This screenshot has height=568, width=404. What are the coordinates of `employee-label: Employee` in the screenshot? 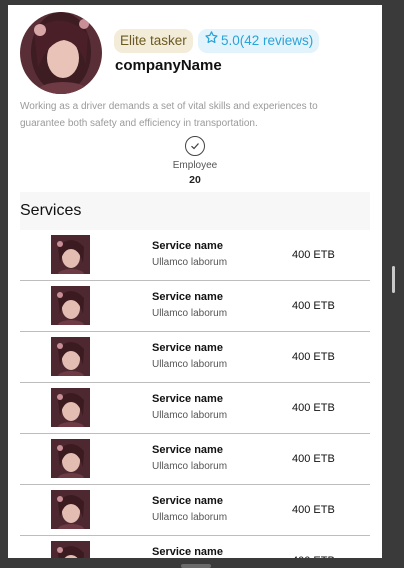 It's located at (195, 165).